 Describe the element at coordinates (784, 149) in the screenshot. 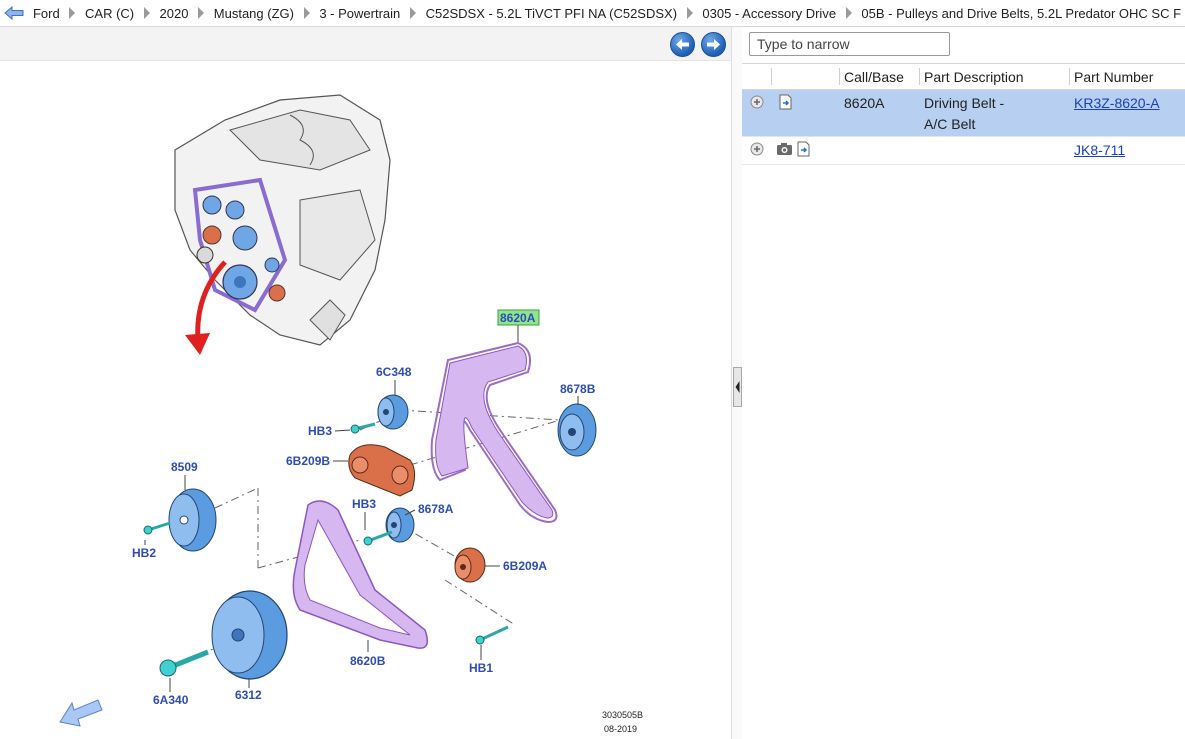

I see `camera-icon` at that location.